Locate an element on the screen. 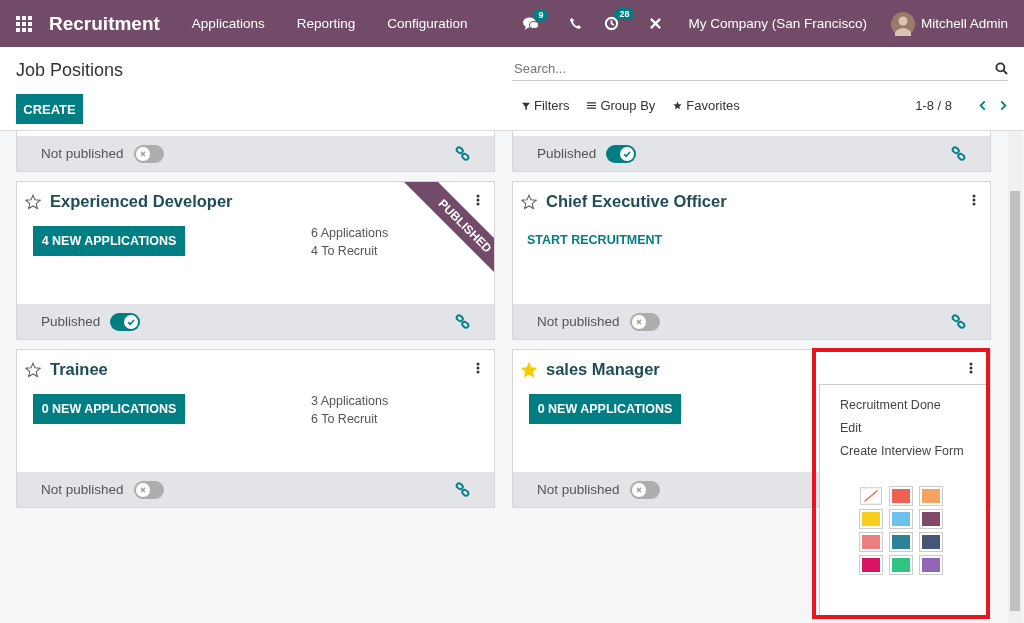  job-stat: 6 Applications is located at coordinates (350, 233).